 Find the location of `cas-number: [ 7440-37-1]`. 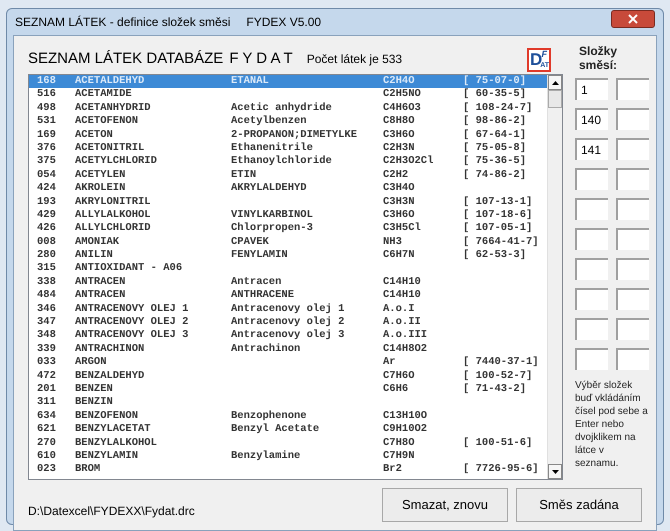

cas-number: [ 7440-37-1] is located at coordinates (501, 363).